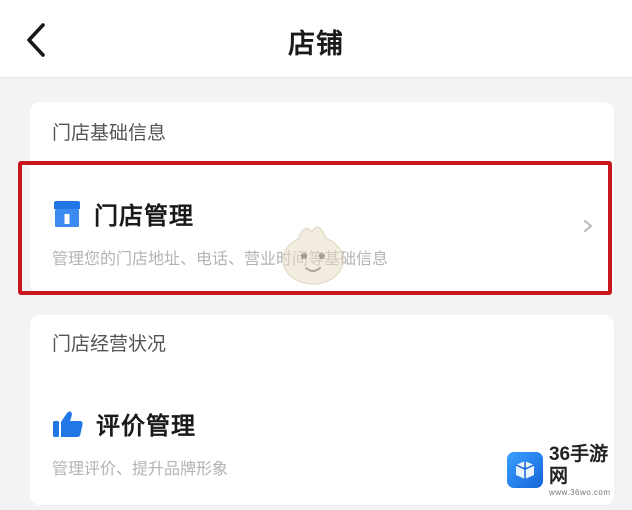 This screenshot has width=632, height=510. What do you see at coordinates (579, 492) in the screenshot?
I see `brand-url: www.36wo.com` at bounding box center [579, 492].